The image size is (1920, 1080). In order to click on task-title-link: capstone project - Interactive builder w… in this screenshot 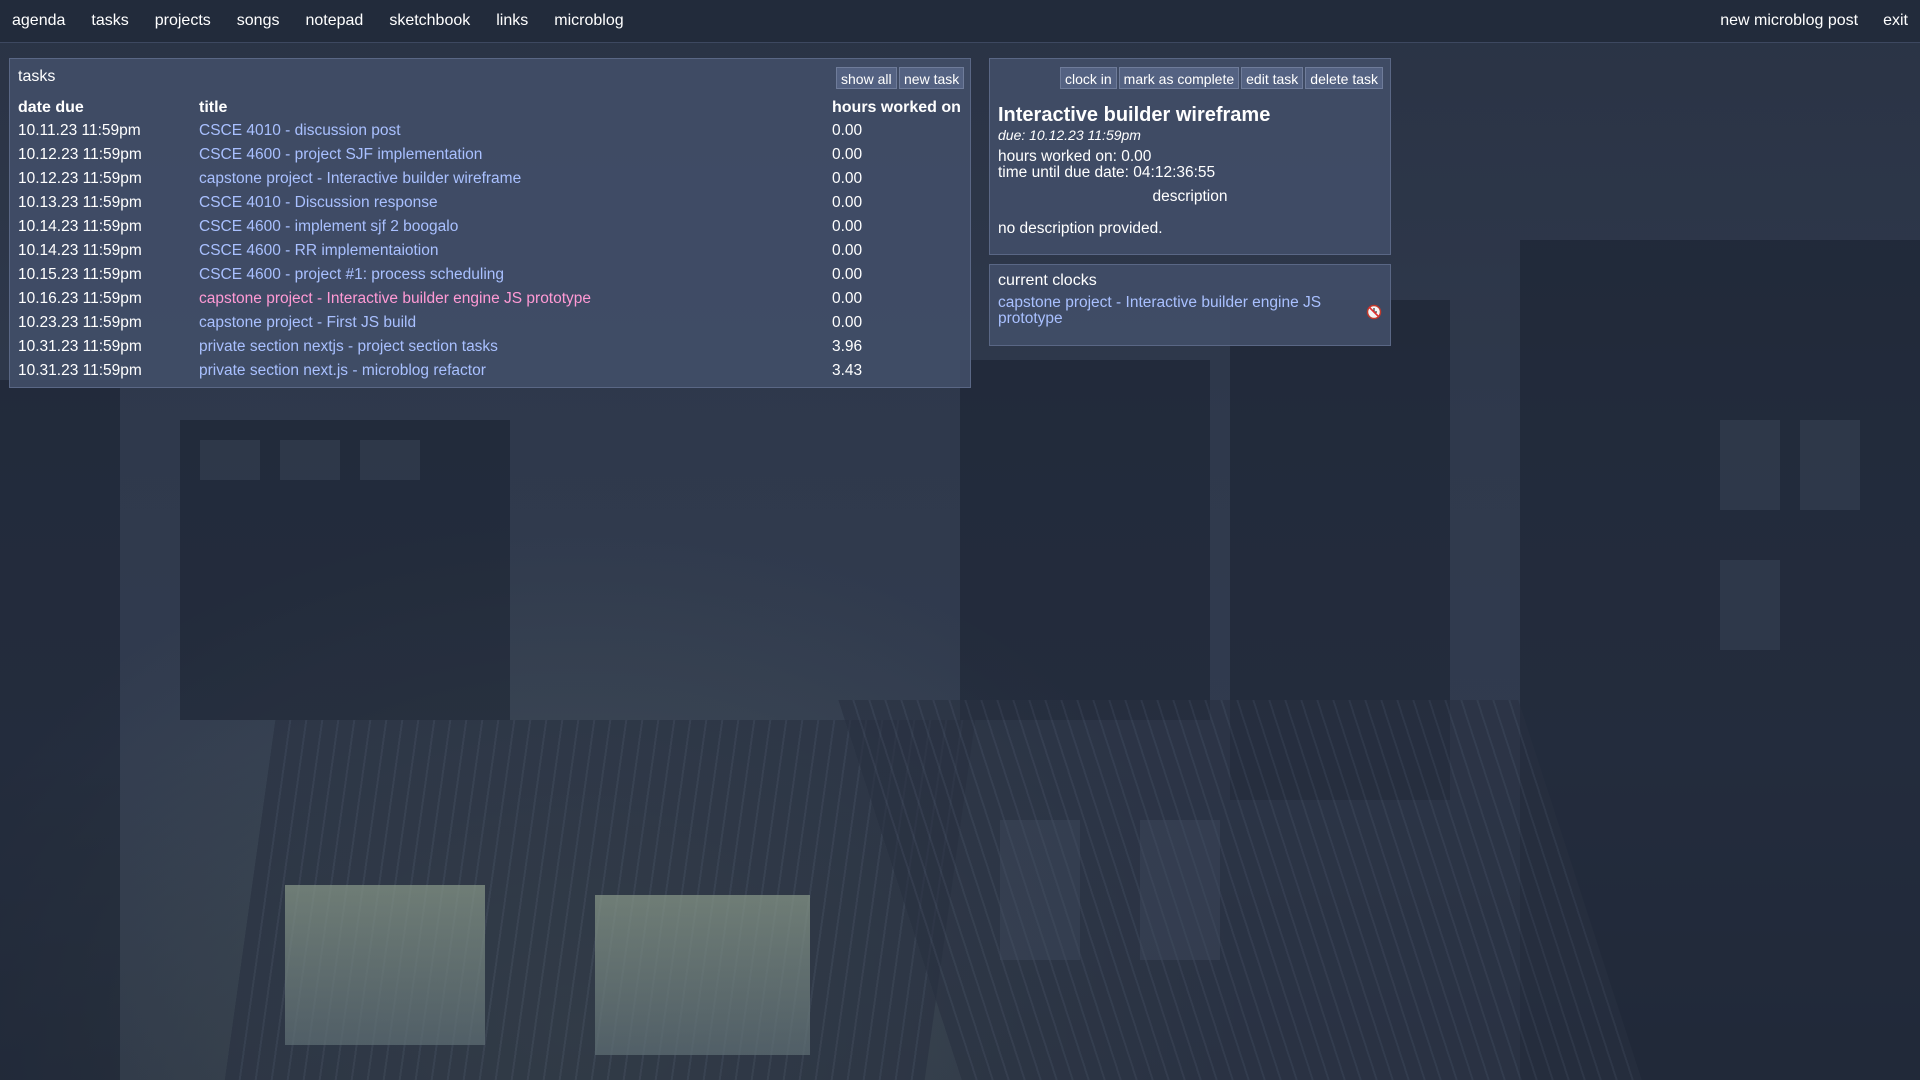, I will do `click(360, 178)`.